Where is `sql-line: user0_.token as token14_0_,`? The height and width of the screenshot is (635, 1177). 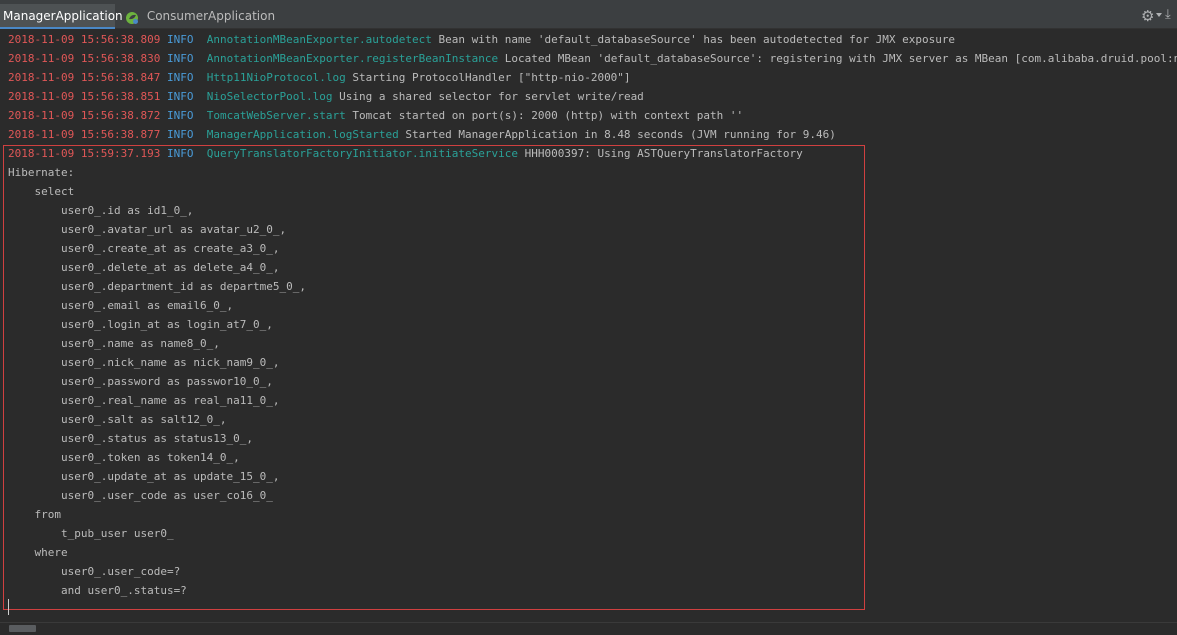
sql-line: user0_.token as token14_0_, is located at coordinates (124, 457).